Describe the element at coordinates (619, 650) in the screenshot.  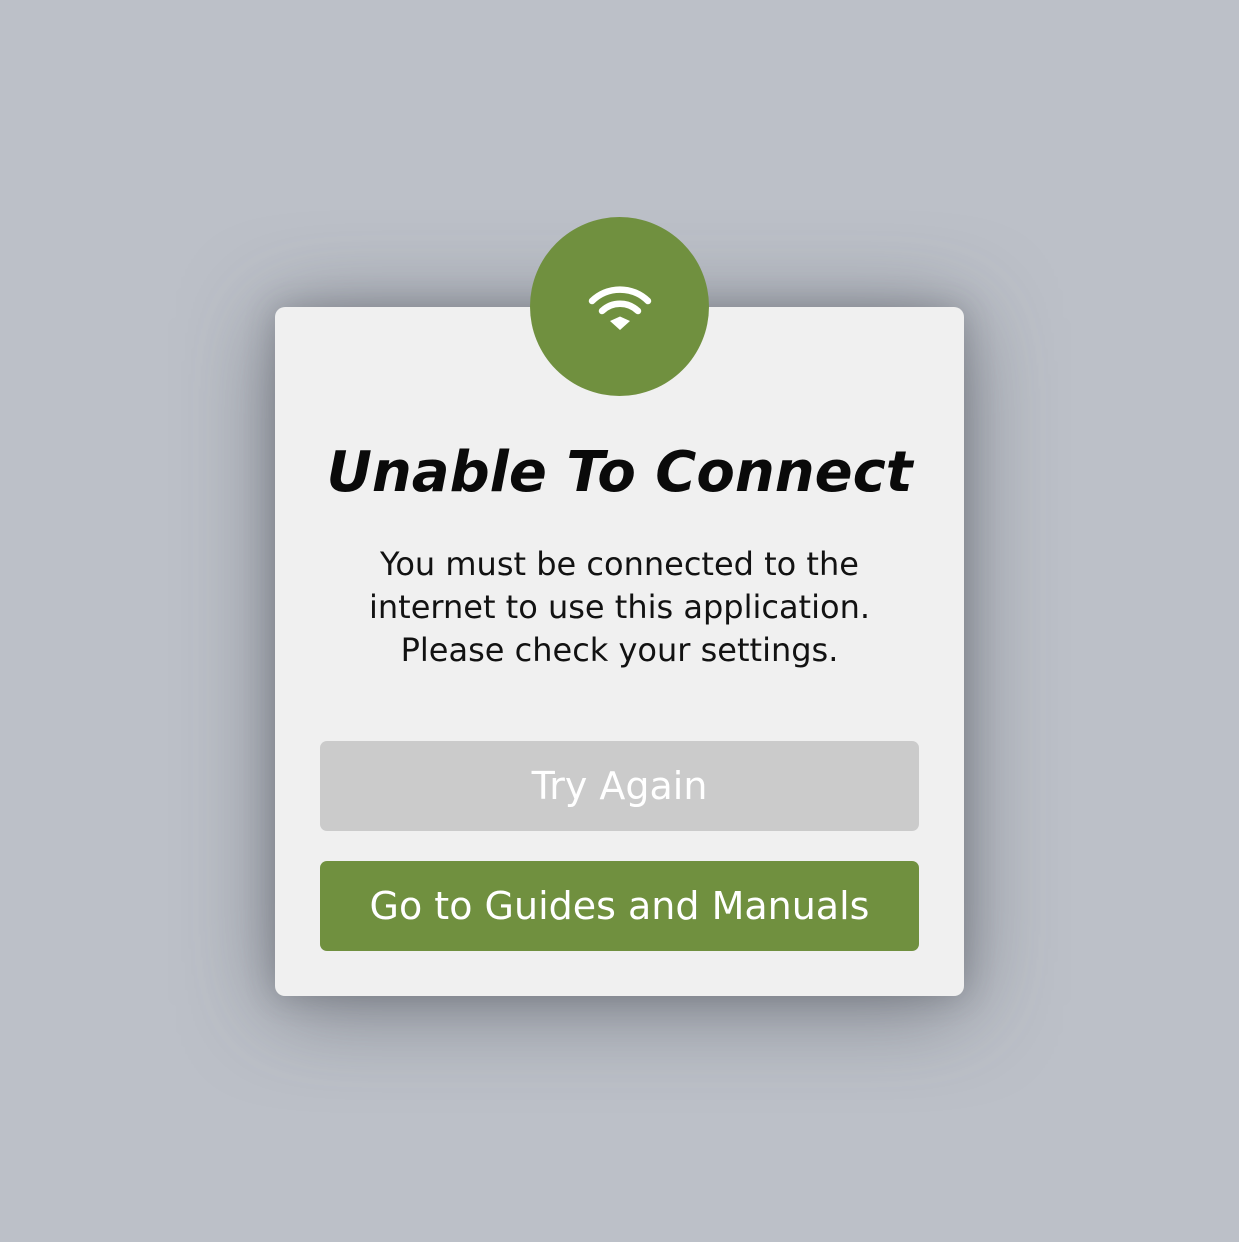
I see `message-line: Please check your settings.` at that location.